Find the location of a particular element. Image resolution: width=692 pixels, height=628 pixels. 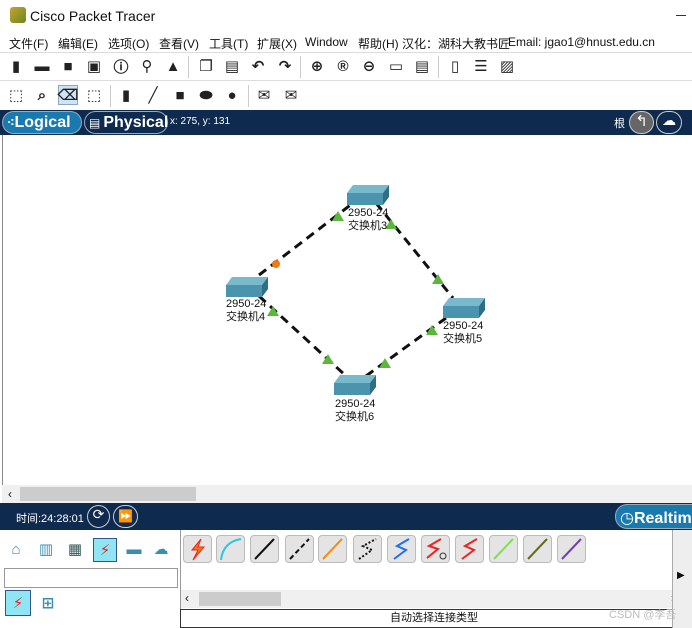

cloud-icon: ☁ is located at coordinates (669, 120).